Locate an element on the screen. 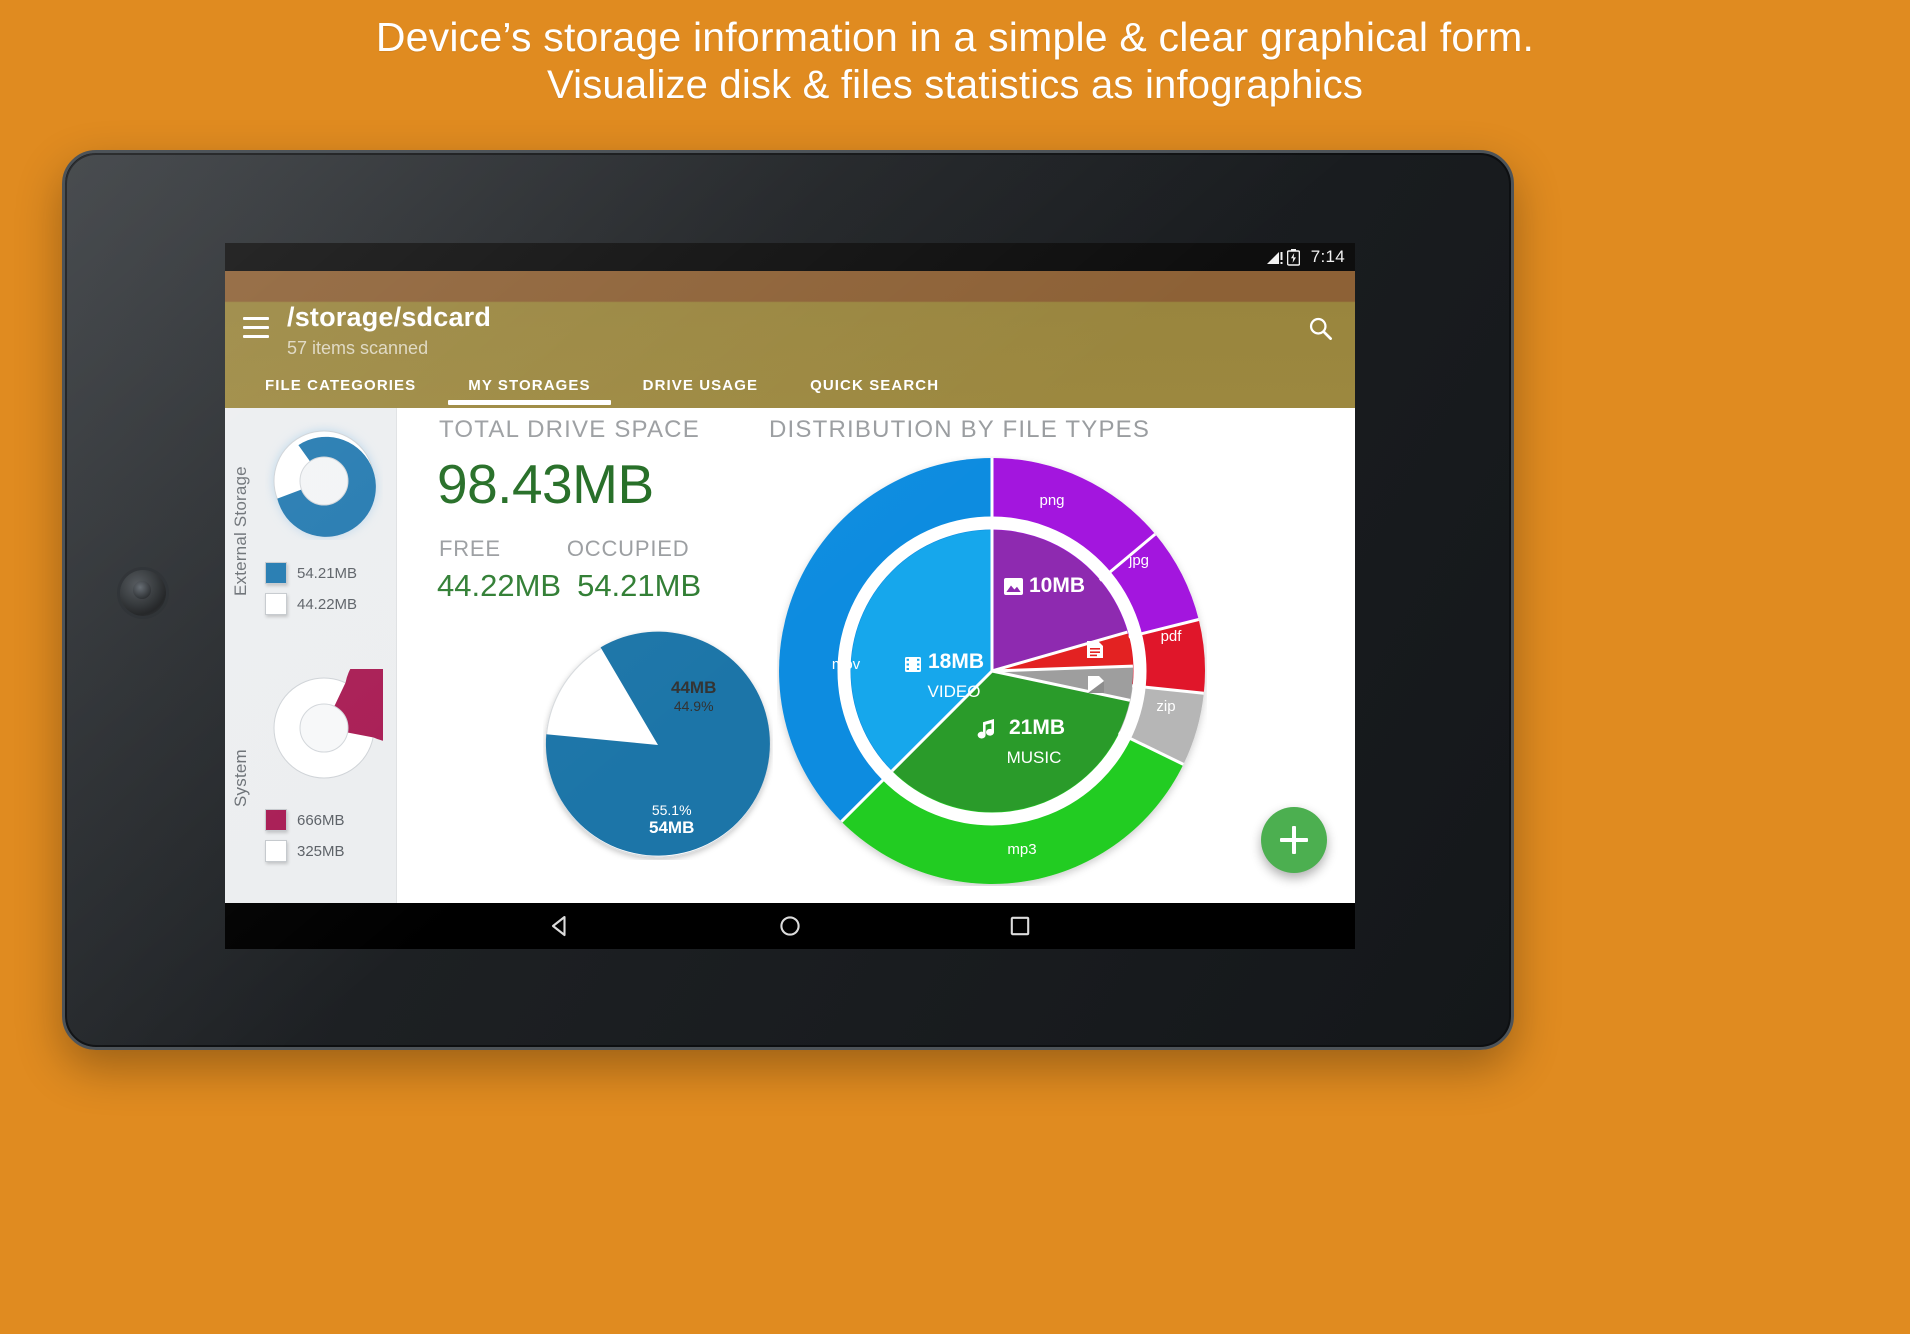  svg-text: VIDEO is located at coordinates (954, 691).